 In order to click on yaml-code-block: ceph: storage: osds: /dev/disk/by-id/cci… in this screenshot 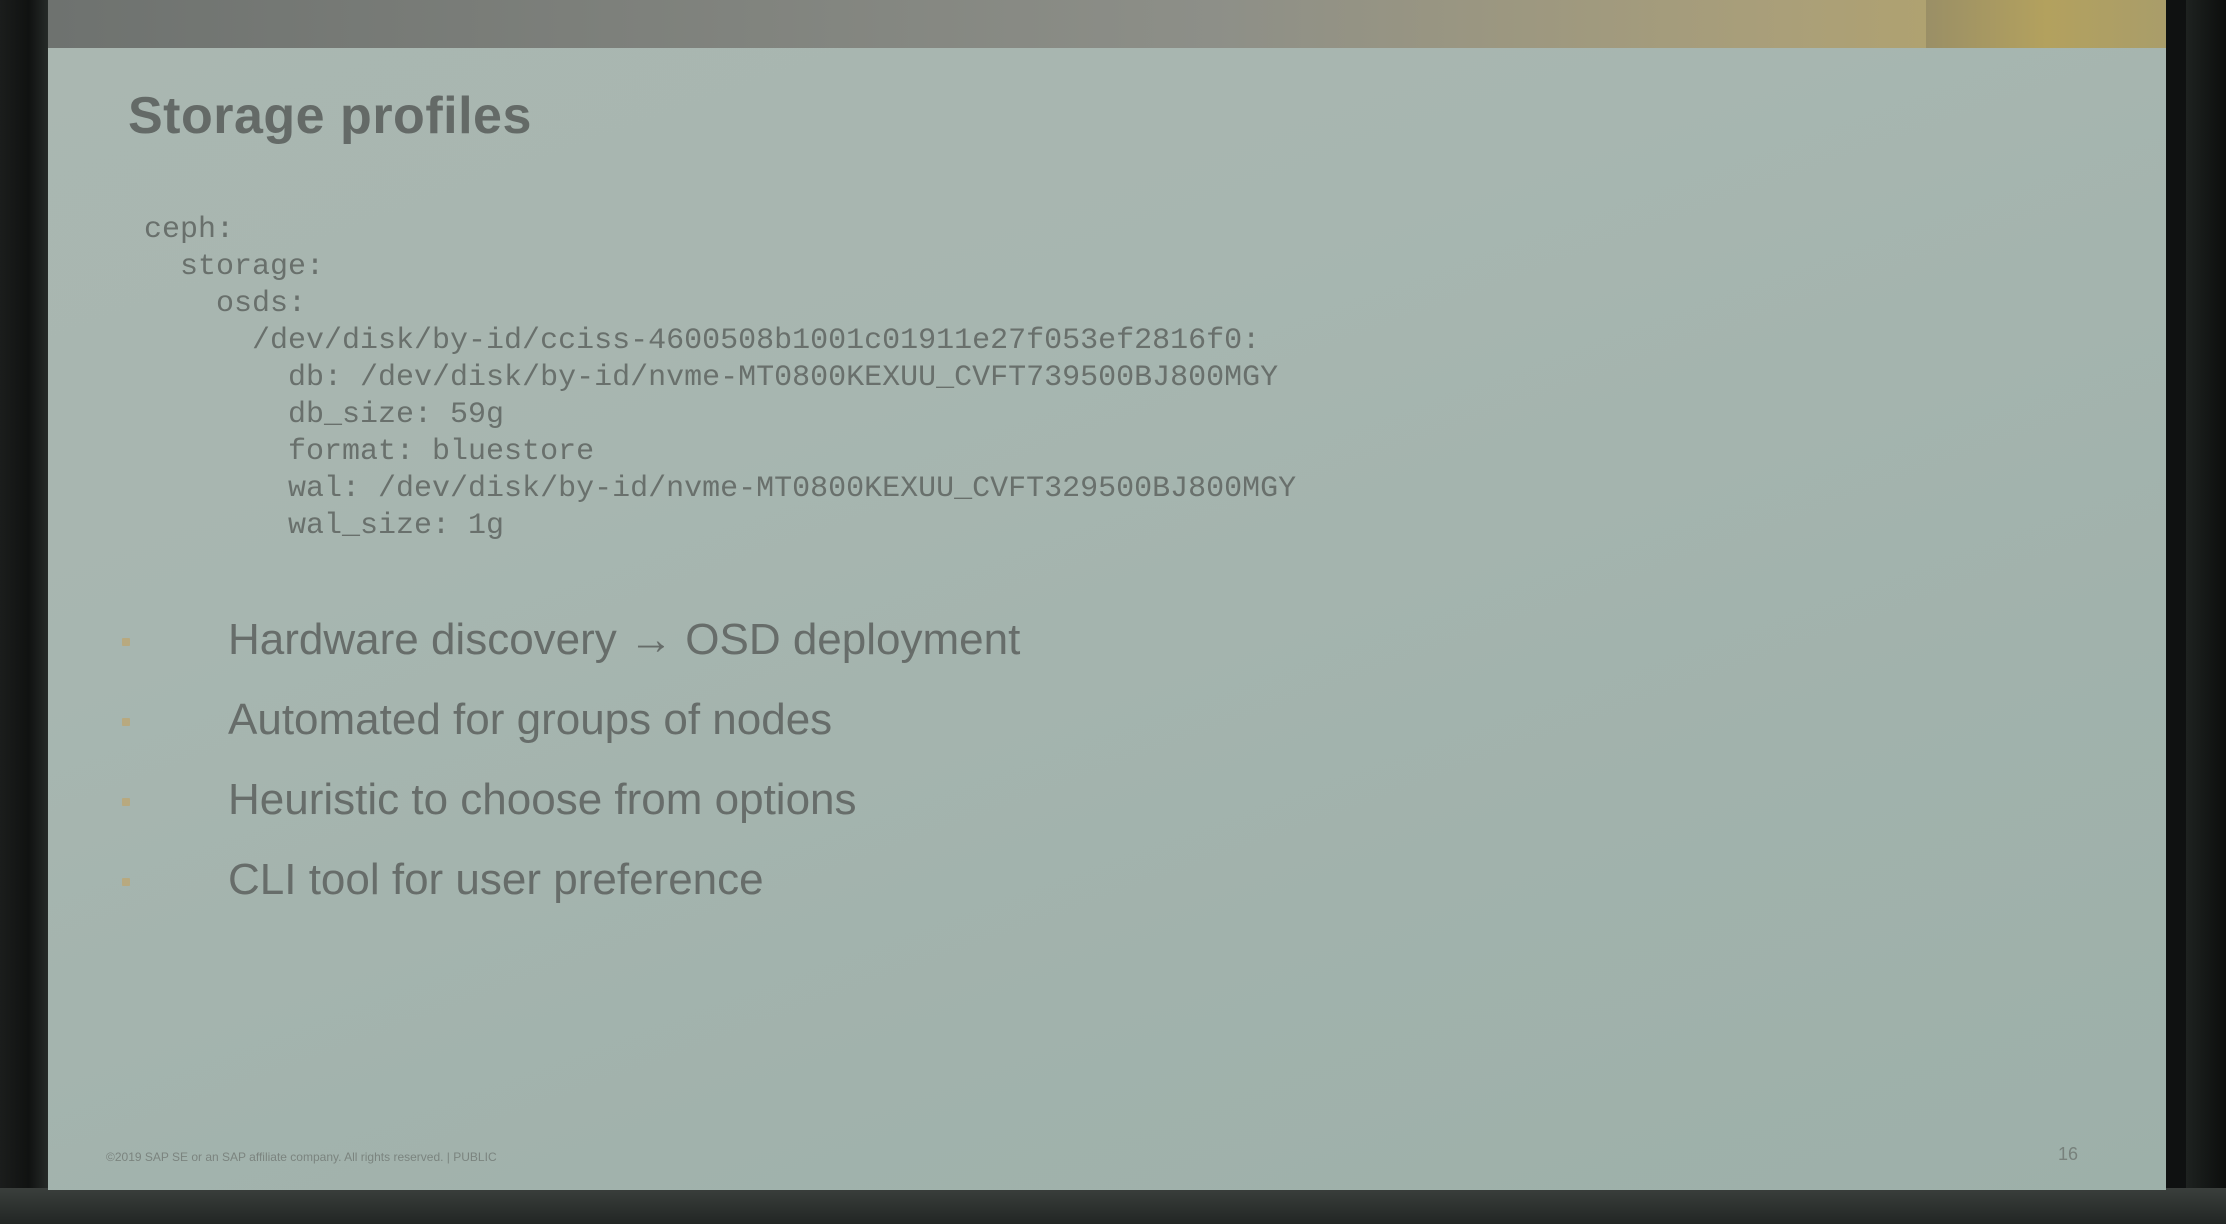, I will do `click(720, 378)`.